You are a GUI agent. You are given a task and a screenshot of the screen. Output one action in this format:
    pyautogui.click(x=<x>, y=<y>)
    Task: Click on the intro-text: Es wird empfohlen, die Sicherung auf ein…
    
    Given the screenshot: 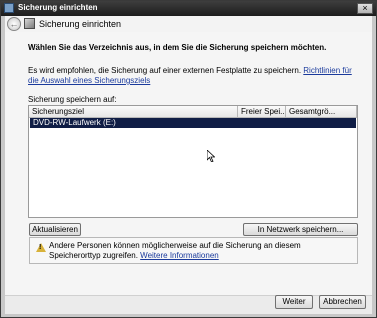 What is the action you would take?
    pyautogui.click(x=165, y=70)
    